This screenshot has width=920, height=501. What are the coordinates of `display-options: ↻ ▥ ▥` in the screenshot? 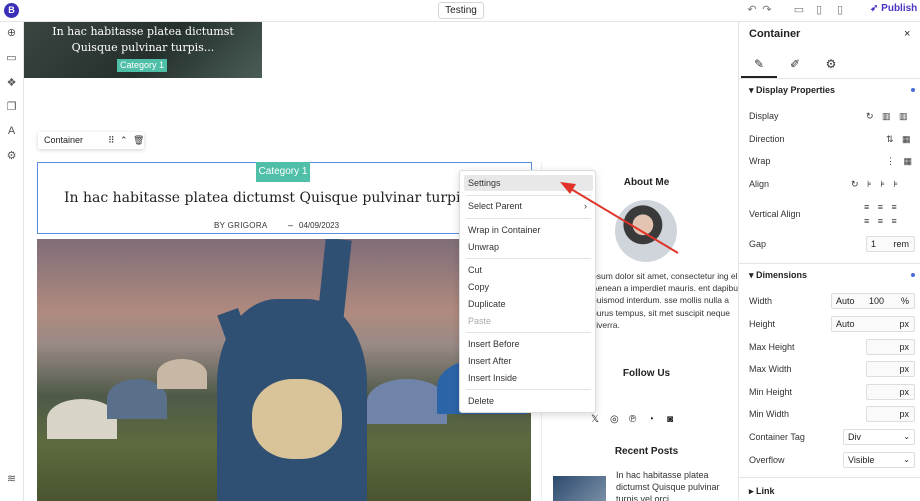 It's located at (888, 116).